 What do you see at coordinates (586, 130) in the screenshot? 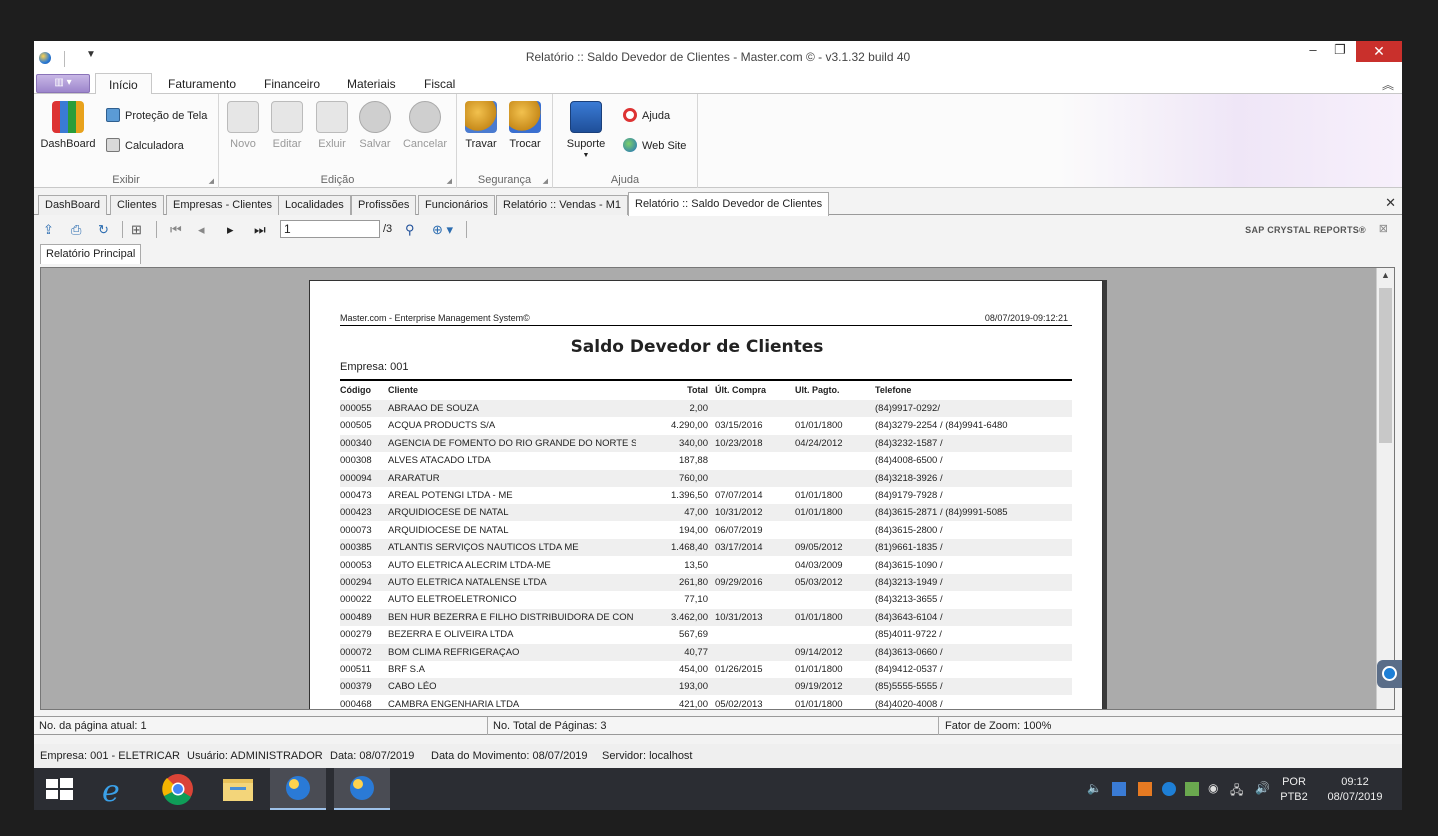
I see `suporte-button: Suporte ▼` at bounding box center [586, 130].